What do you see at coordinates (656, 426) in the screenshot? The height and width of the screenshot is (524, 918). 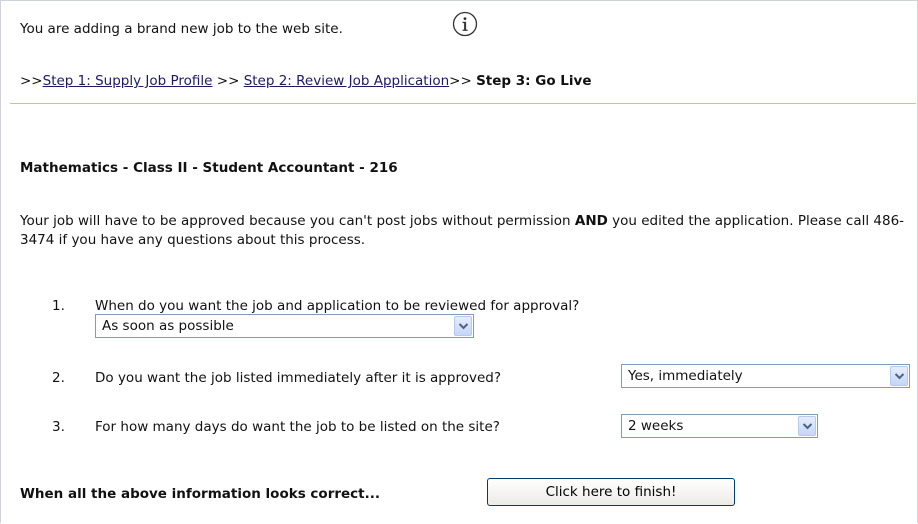 I see `select-value: 2 weeks` at bounding box center [656, 426].